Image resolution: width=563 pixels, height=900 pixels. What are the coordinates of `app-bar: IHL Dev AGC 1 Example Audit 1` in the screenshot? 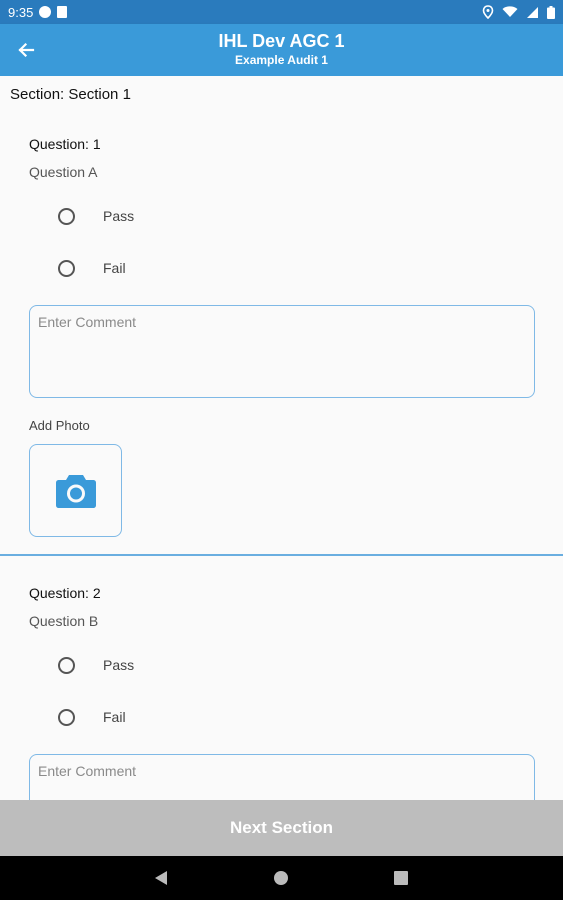 It's located at (281, 50).